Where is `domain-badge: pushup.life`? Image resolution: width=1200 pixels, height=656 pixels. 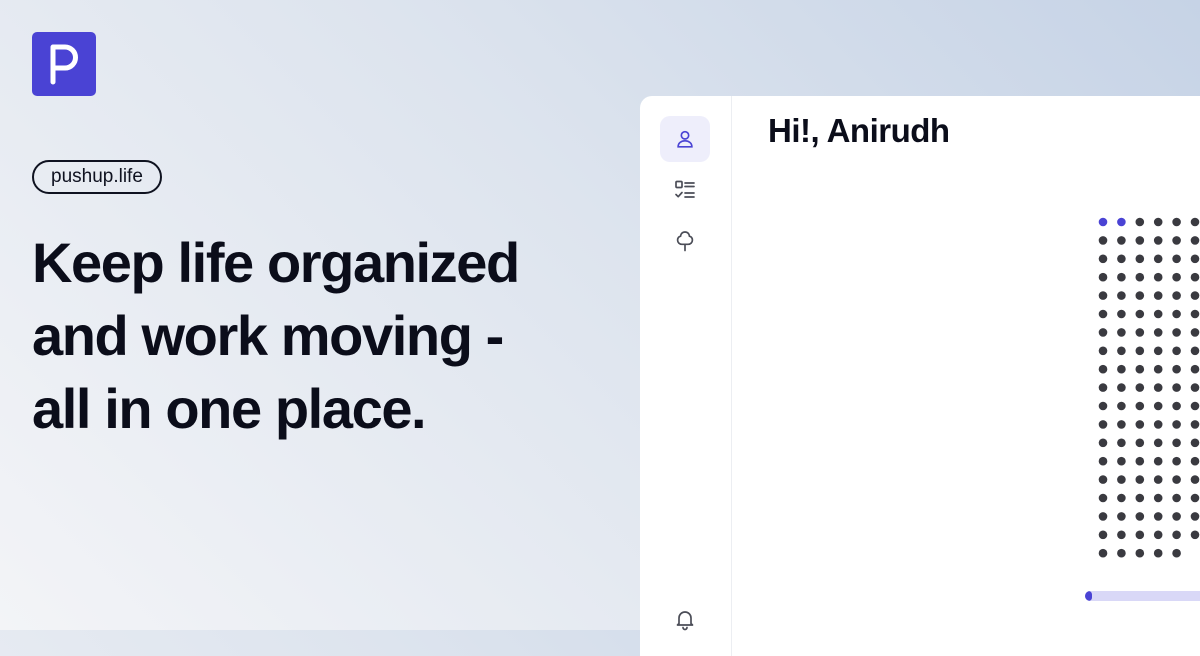
domain-badge: pushup.life is located at coordinates (97, 177).